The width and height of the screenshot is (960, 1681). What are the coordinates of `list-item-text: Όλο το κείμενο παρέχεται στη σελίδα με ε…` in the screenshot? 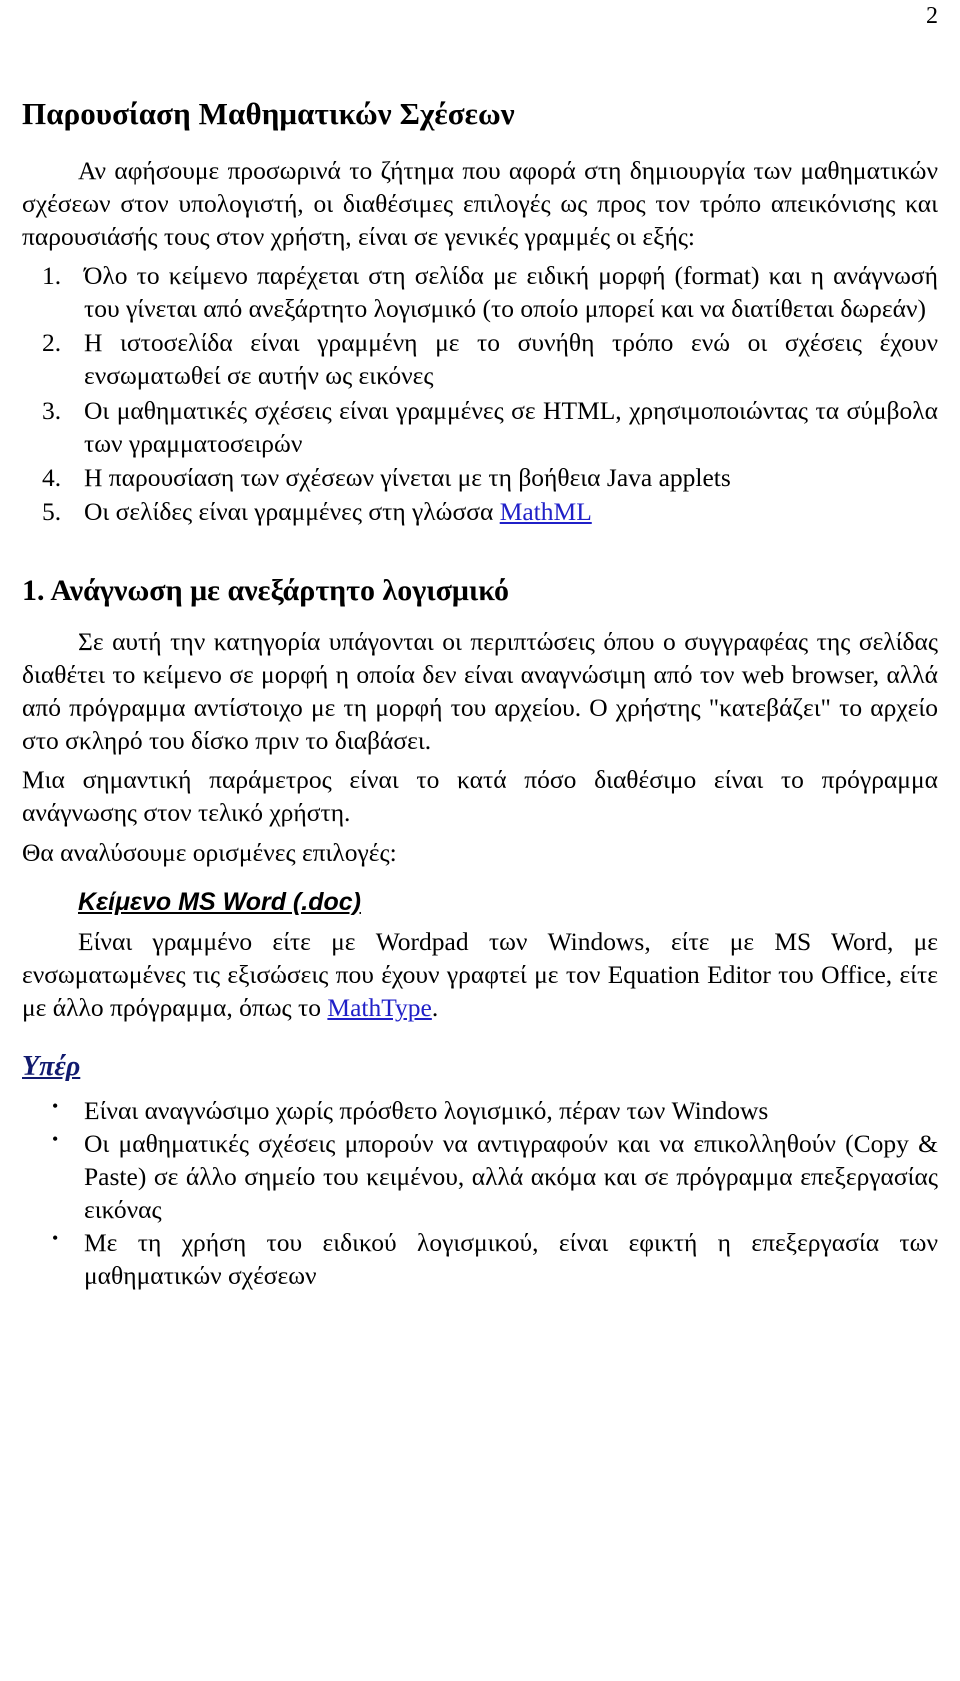 It's located at (511, 292).